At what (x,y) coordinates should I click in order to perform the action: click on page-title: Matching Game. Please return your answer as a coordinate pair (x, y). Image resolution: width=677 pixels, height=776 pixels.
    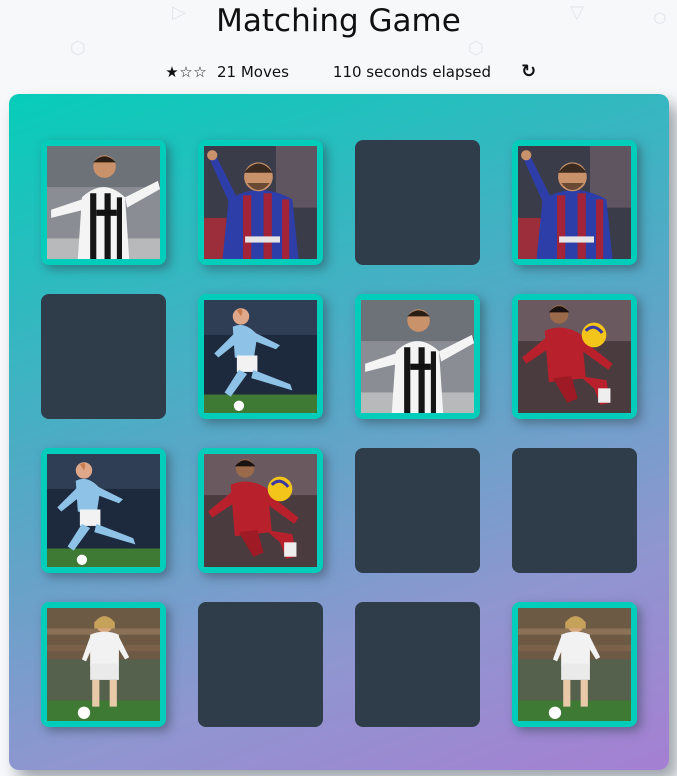
    Looking at the image, I should click on (338, 21).